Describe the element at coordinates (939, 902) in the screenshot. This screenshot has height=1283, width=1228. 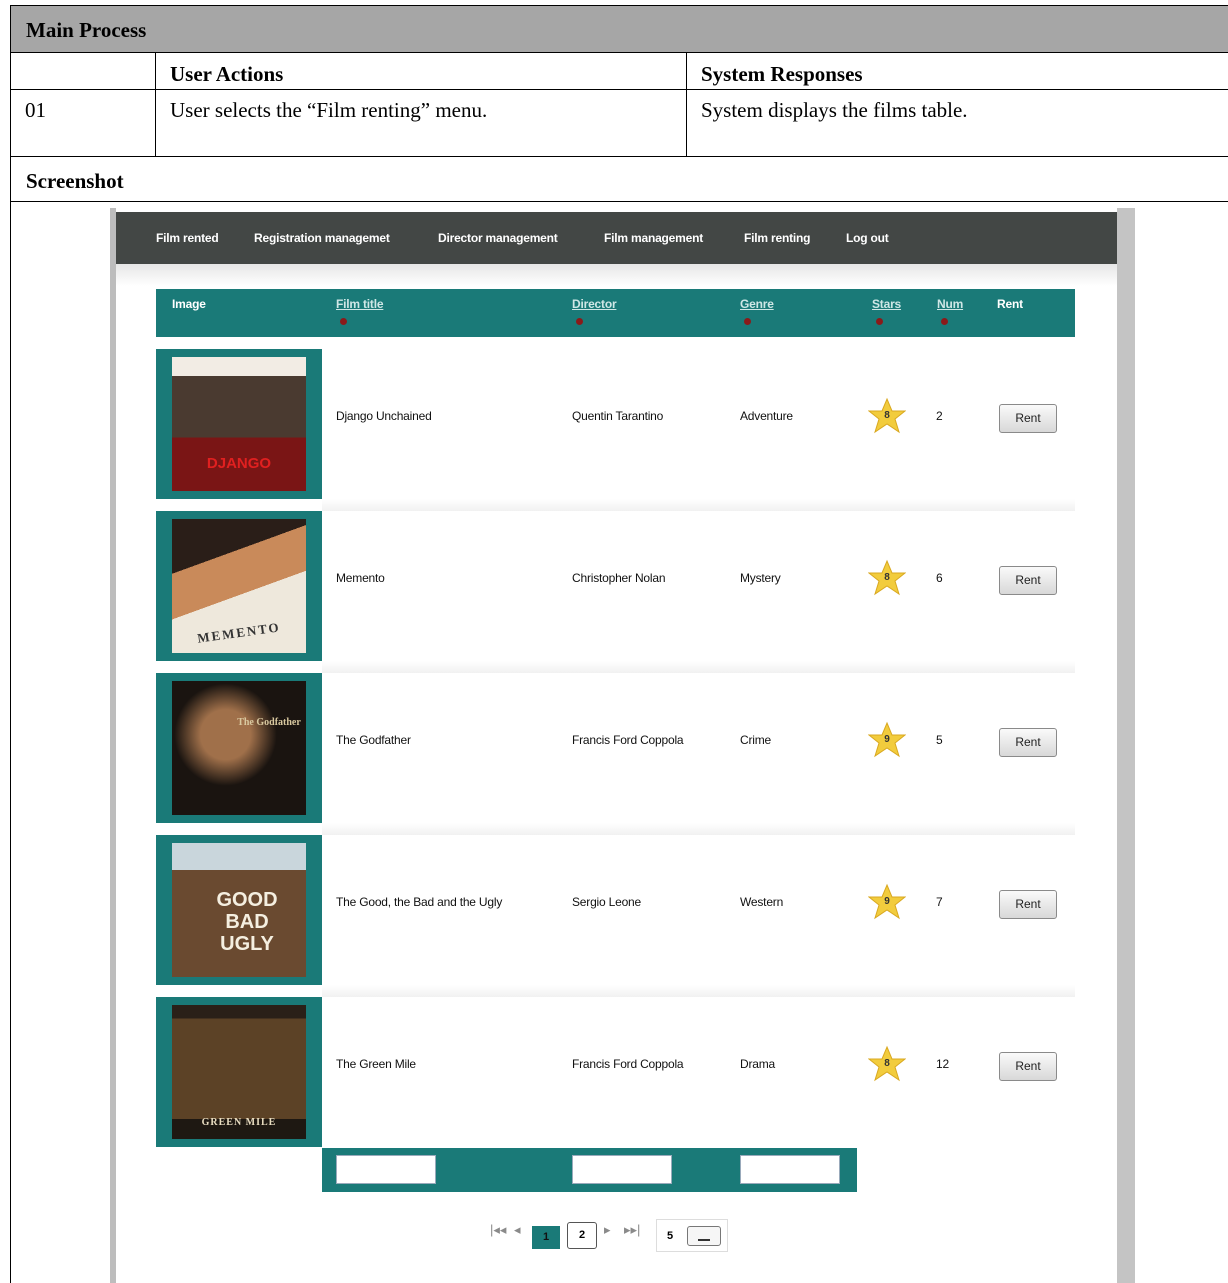
I see `film-num: 7` at that location.